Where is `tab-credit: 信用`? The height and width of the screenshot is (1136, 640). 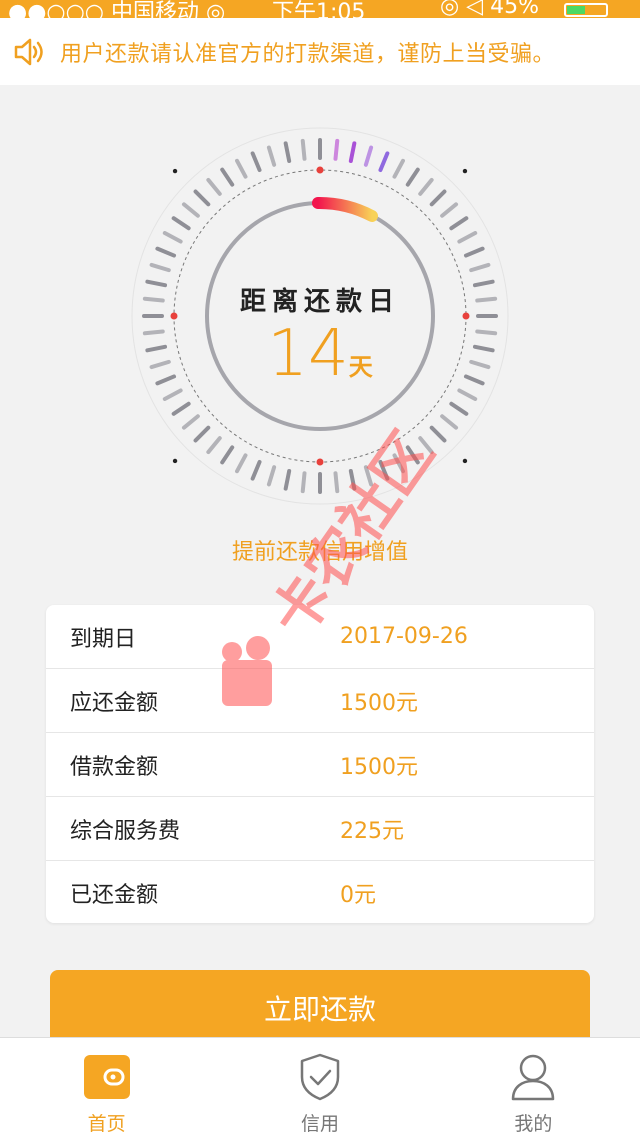 tab-credit: 信用 is located at coordinates (319, 1087).